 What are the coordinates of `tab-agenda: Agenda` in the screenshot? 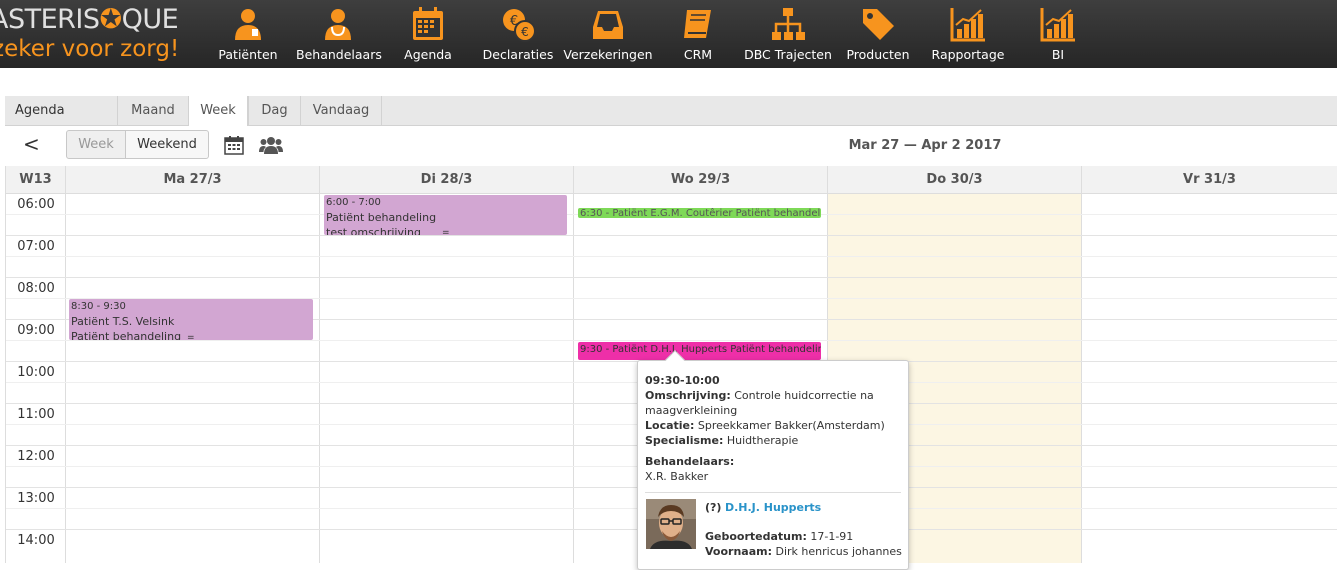 It's located at (40, 110).